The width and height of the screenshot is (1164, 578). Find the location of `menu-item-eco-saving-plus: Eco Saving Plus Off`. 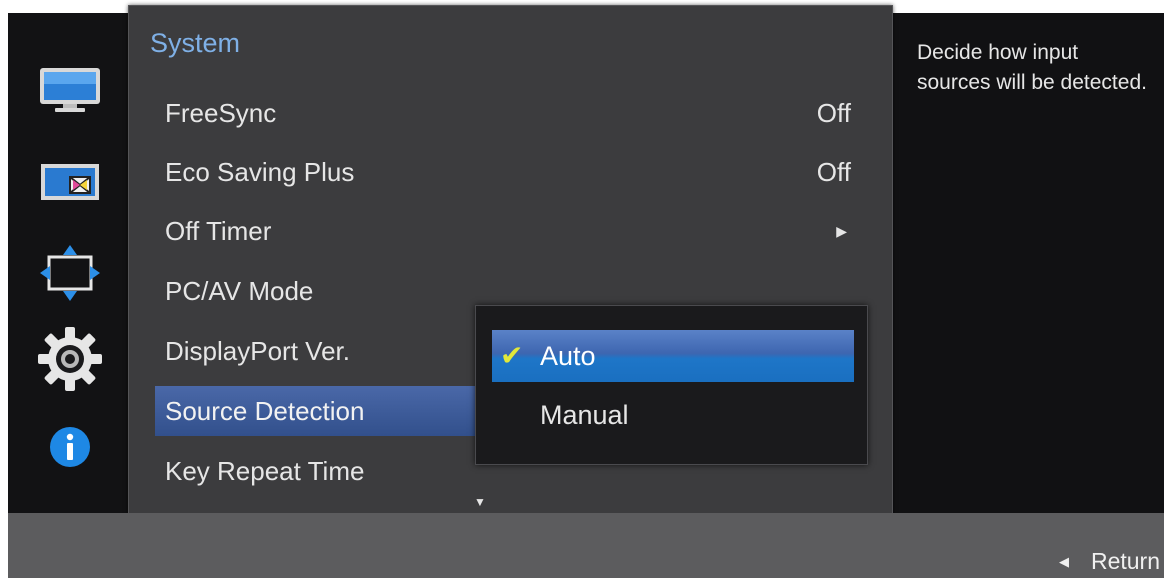

menu-item-eco-saving-plus: Eco Saving Plus Off is located at coordinates (515, 172).